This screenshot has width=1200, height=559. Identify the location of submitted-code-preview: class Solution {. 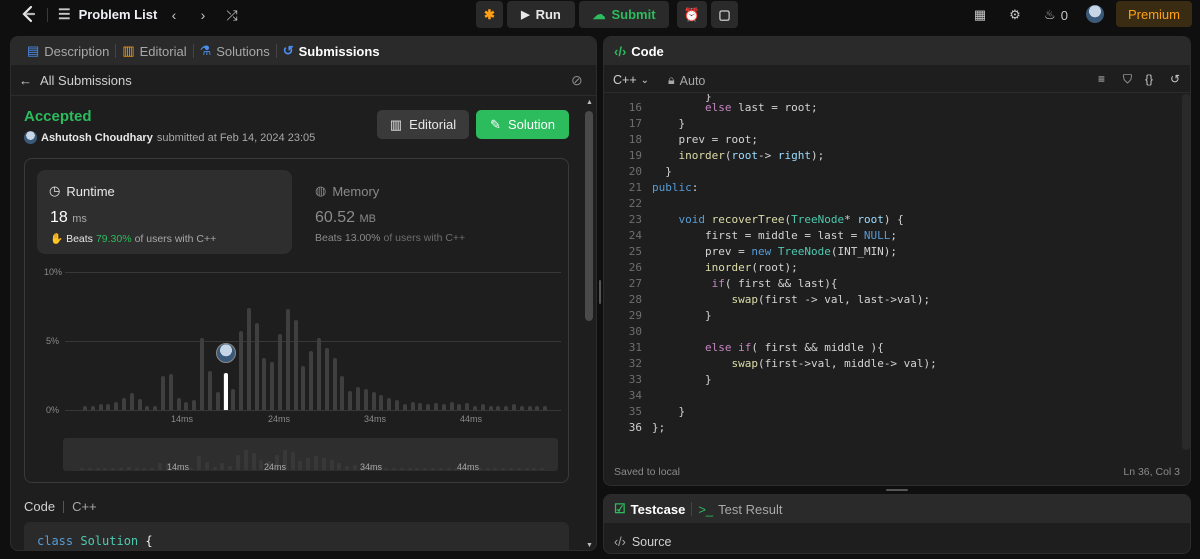
(296, 536).